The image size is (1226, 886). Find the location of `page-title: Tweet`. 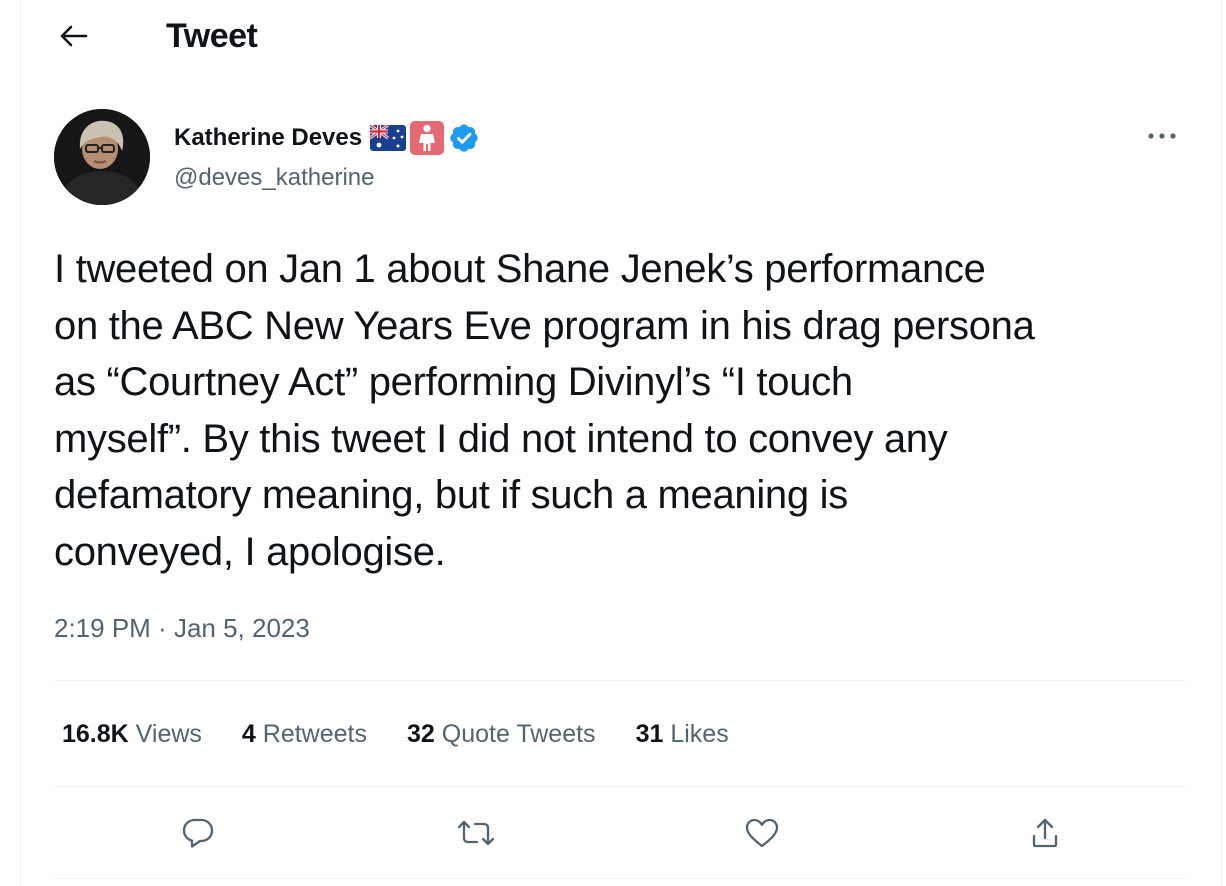

page-title: Tweet is located at coordinates (212, 36).